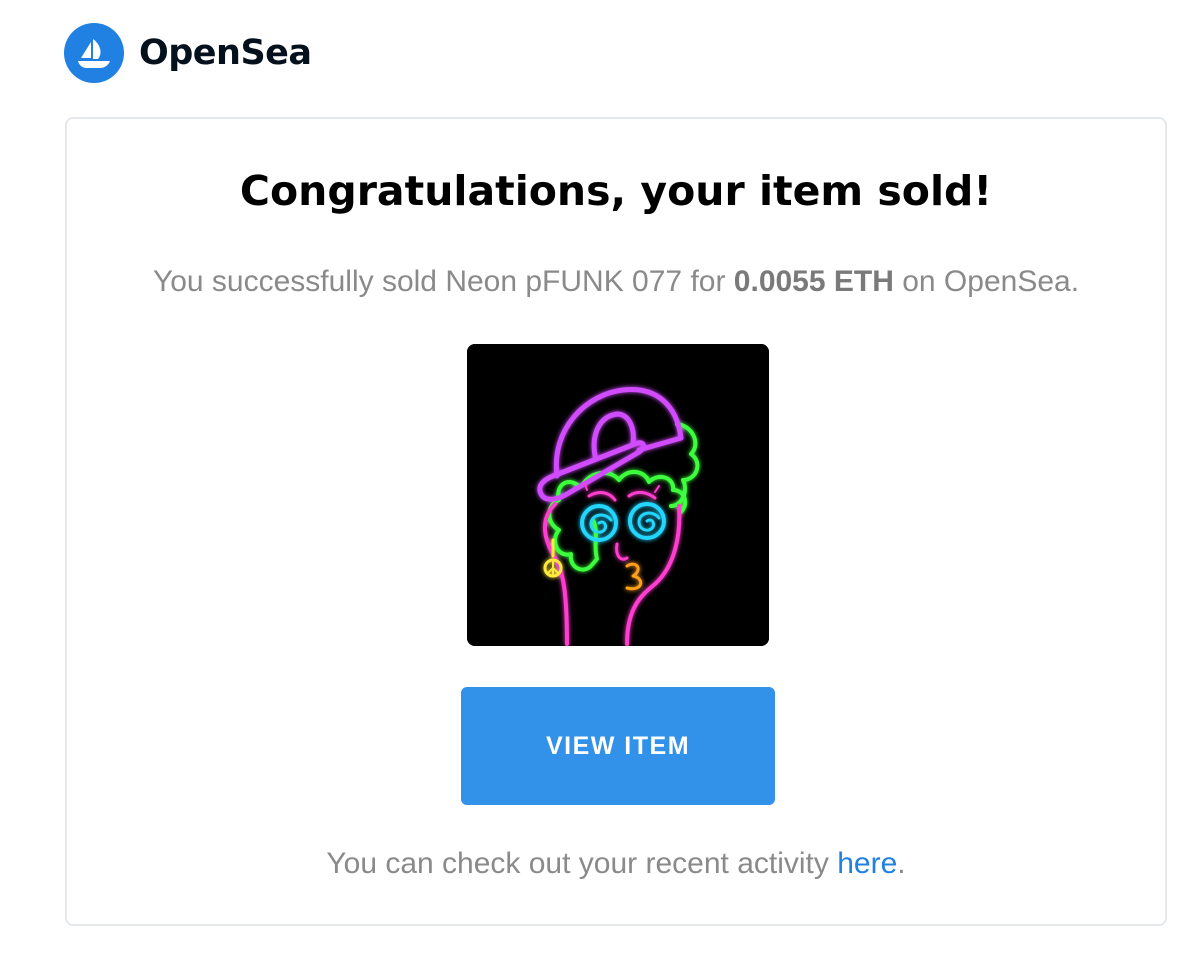  Describe the element at coordinates (867, 863) in the screenshot. I see `recent-activity-link: here` at that location.